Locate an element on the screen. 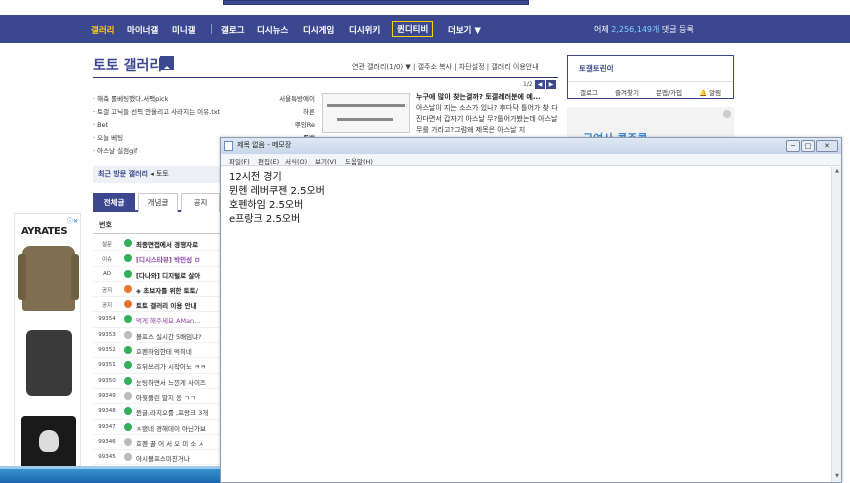  menu-help: 도움말(H) is located at coordinates (359, 161).